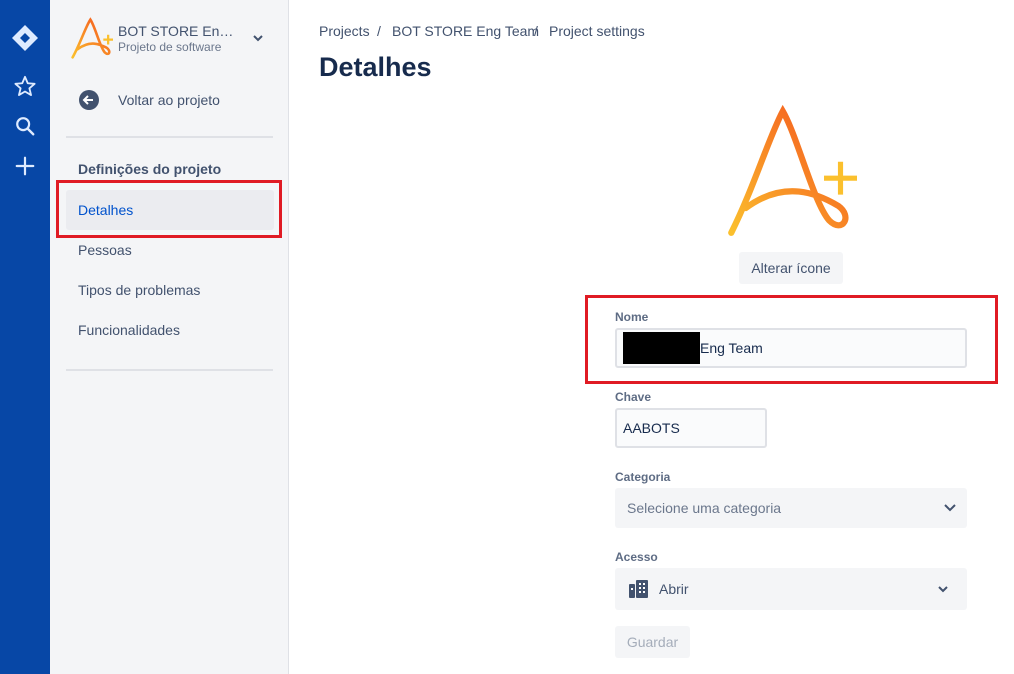 The image size is (1014, 674). I want to click on key-label: Chave, so click(633, 397).